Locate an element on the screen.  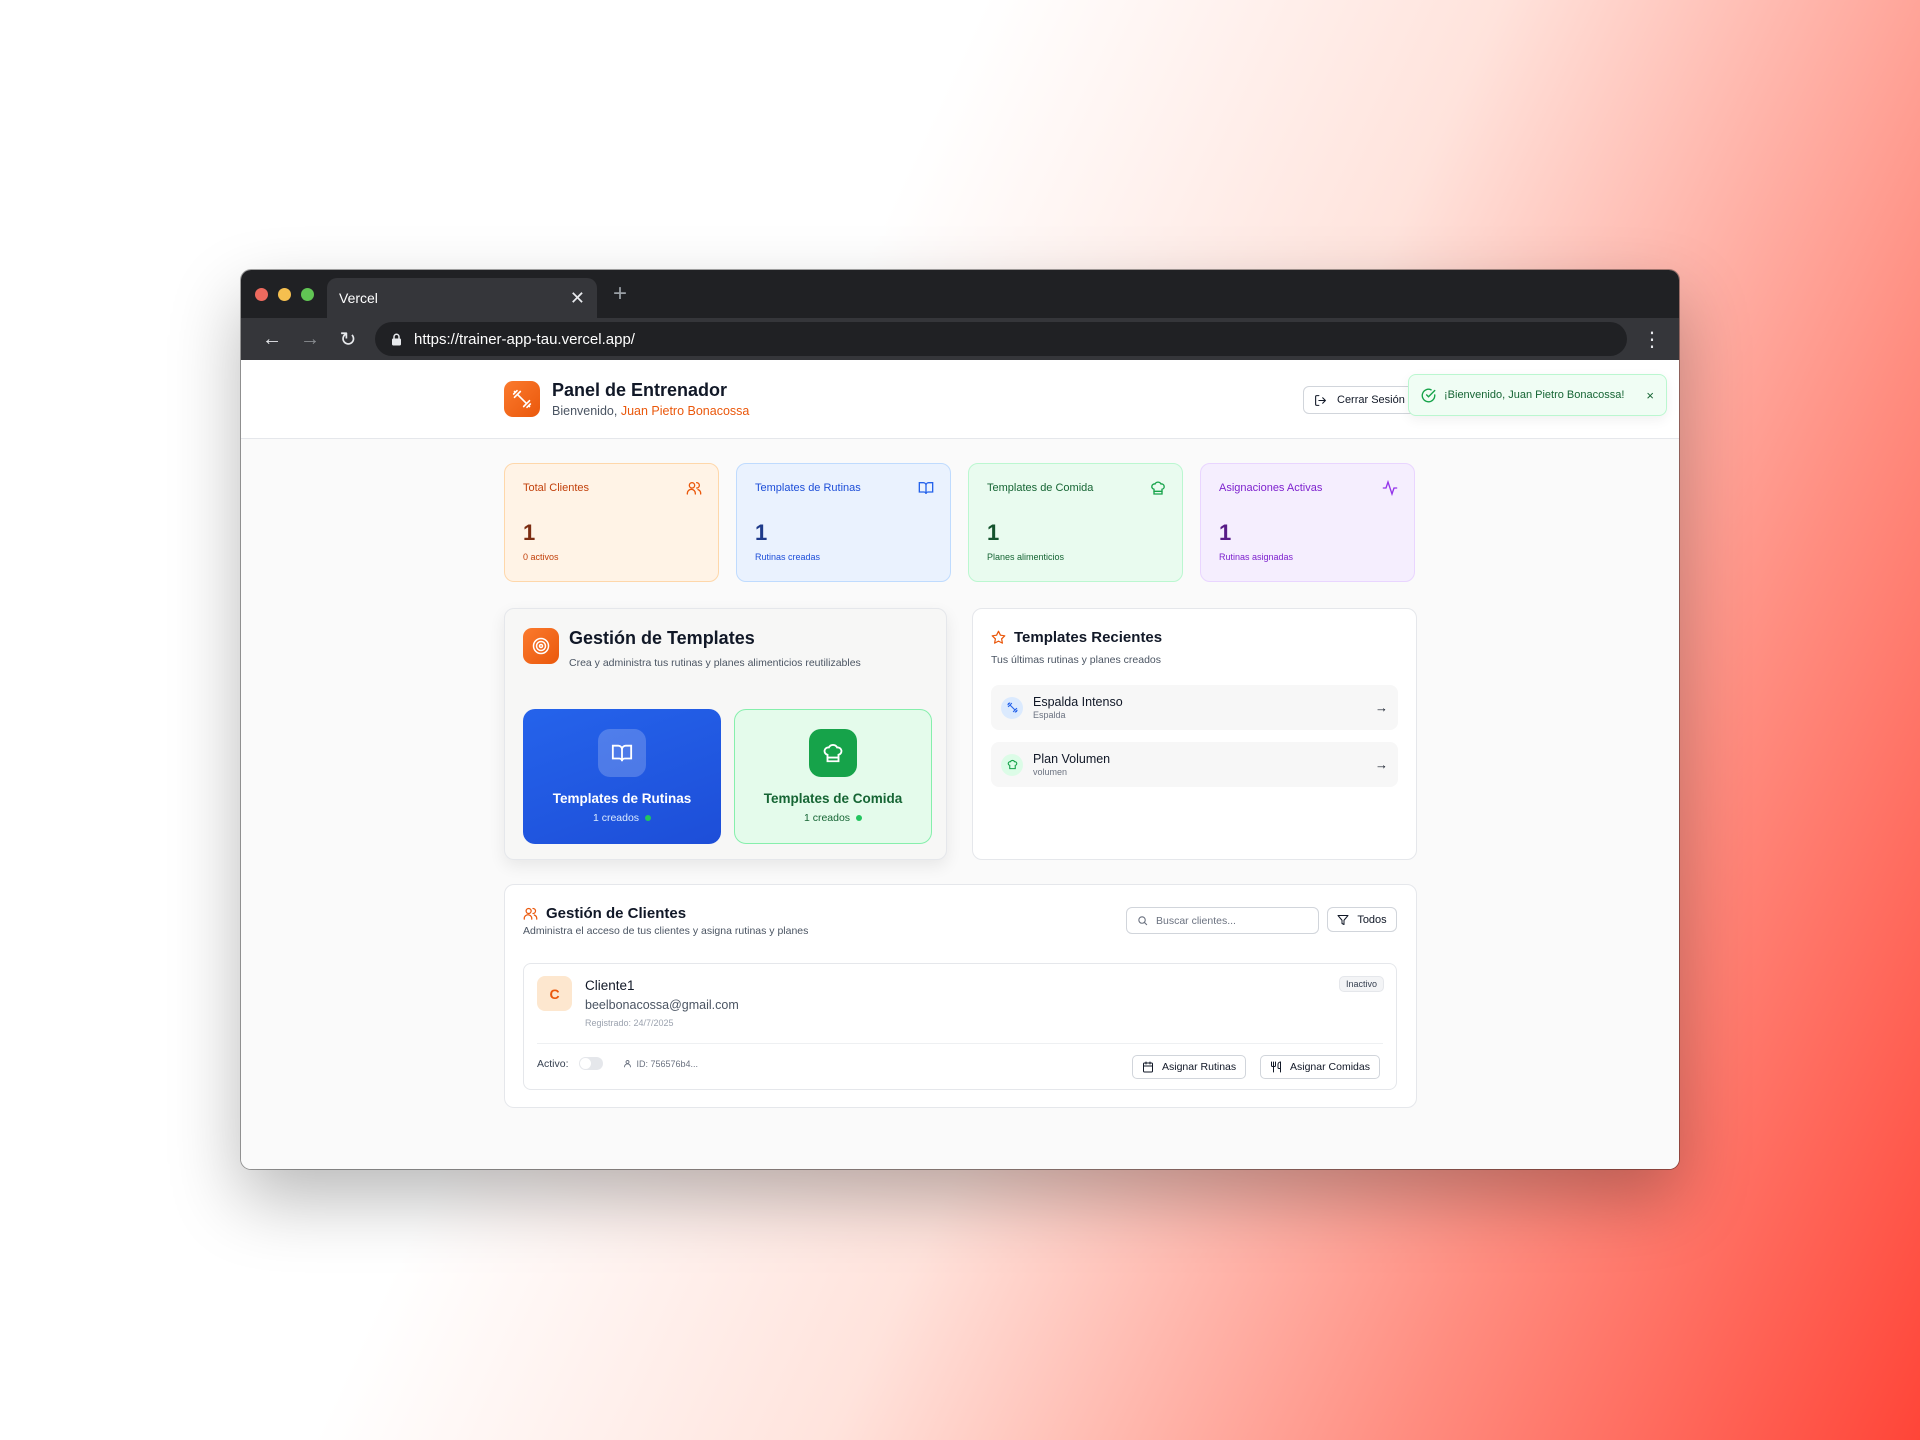
welcome-toast: ¡Bienvenido, Juan Pietro Bonacossa! × is located at coordinates (1537, 395).